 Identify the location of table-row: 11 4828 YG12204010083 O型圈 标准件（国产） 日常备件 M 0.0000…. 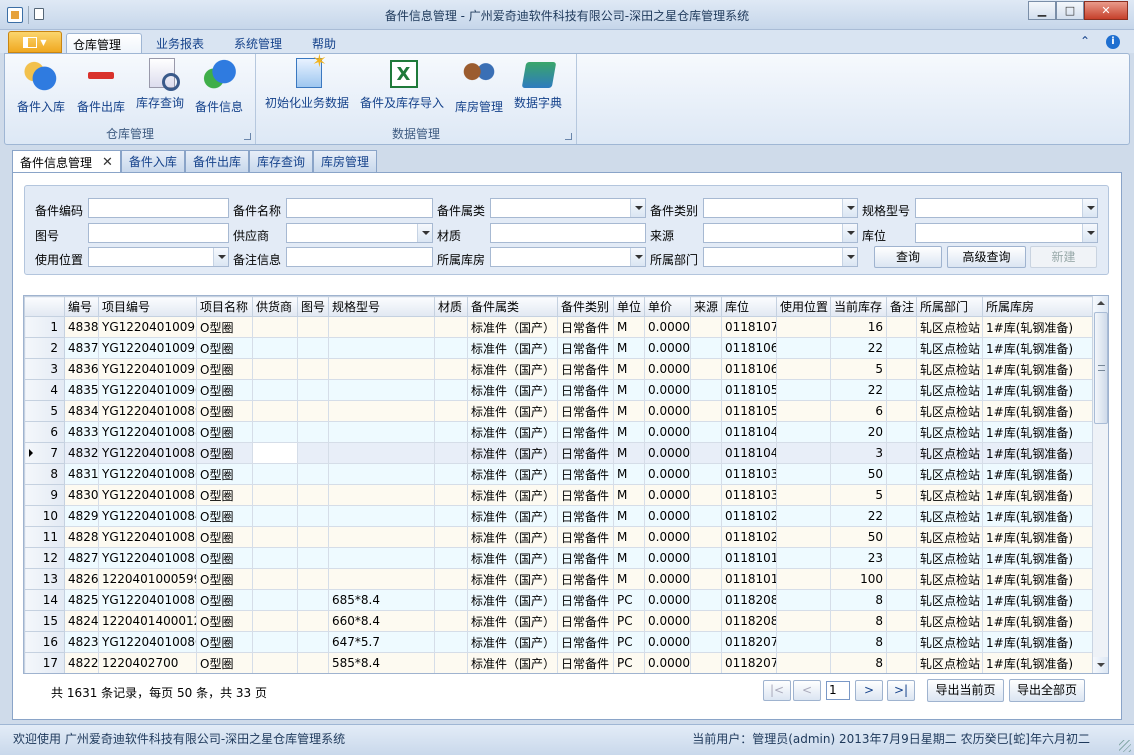
(558, 537).